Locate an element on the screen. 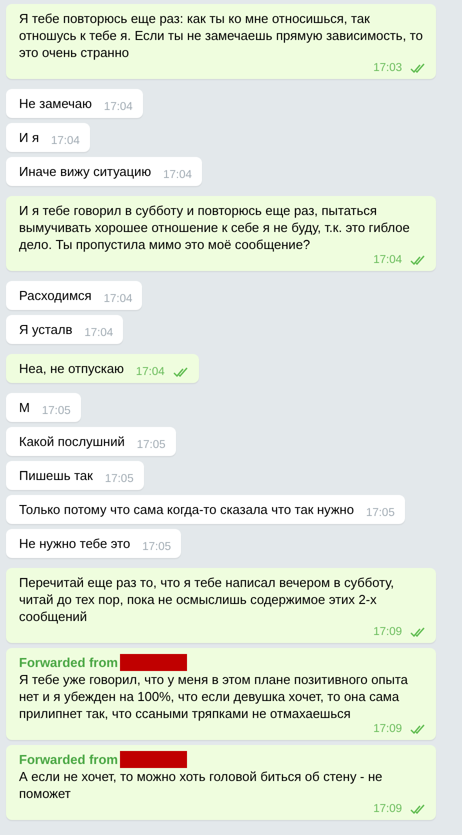 The height and width of the screenshot is (835, 462). message-text: А если не хочет, то можно хоть головой биться об стену - не поможет is located at coordinates (201, 785).